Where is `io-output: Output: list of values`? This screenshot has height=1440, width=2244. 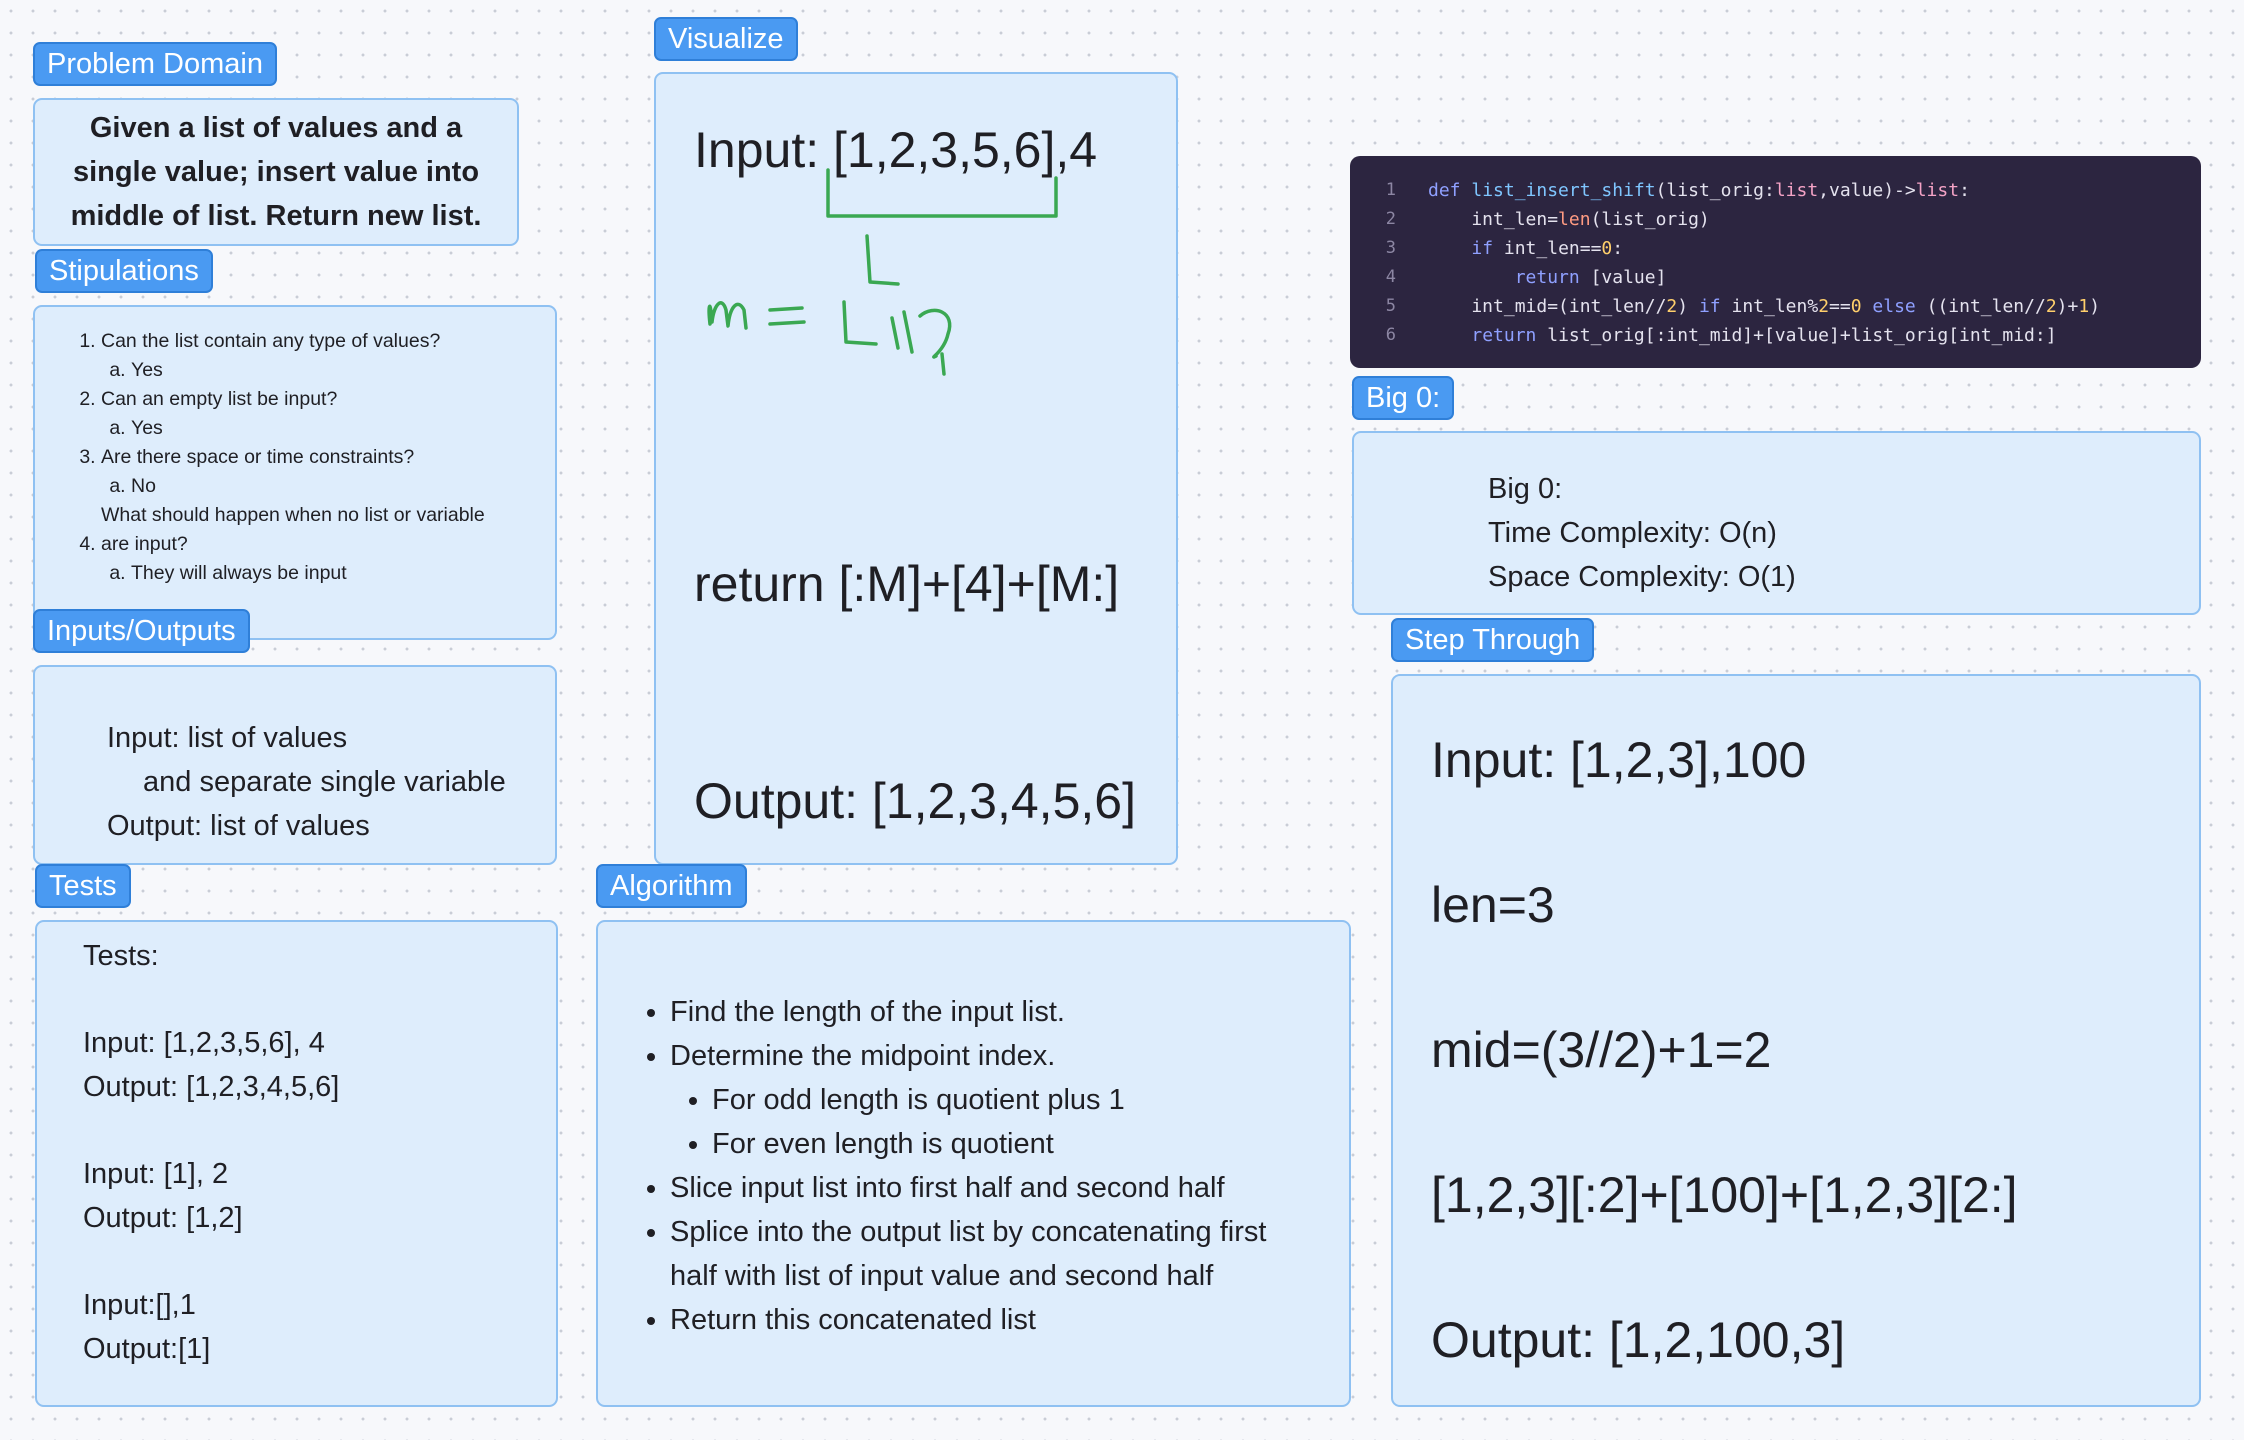
io-output: Output: list of values is located at coordinates (238, 826).